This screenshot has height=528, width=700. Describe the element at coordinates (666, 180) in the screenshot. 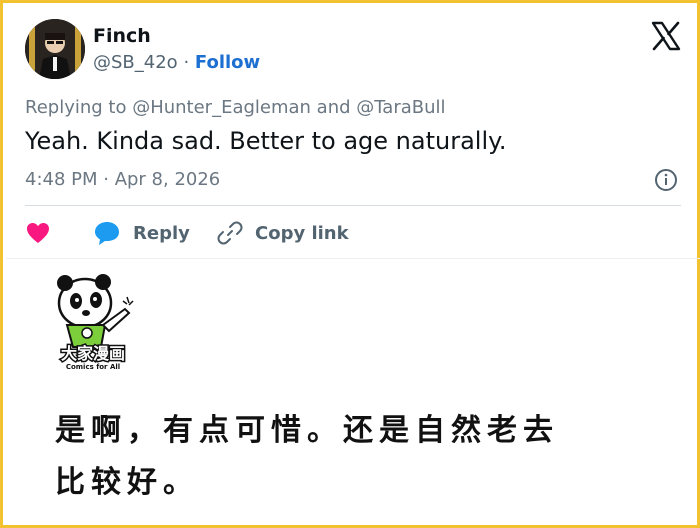

I see `info-icon` at that location.